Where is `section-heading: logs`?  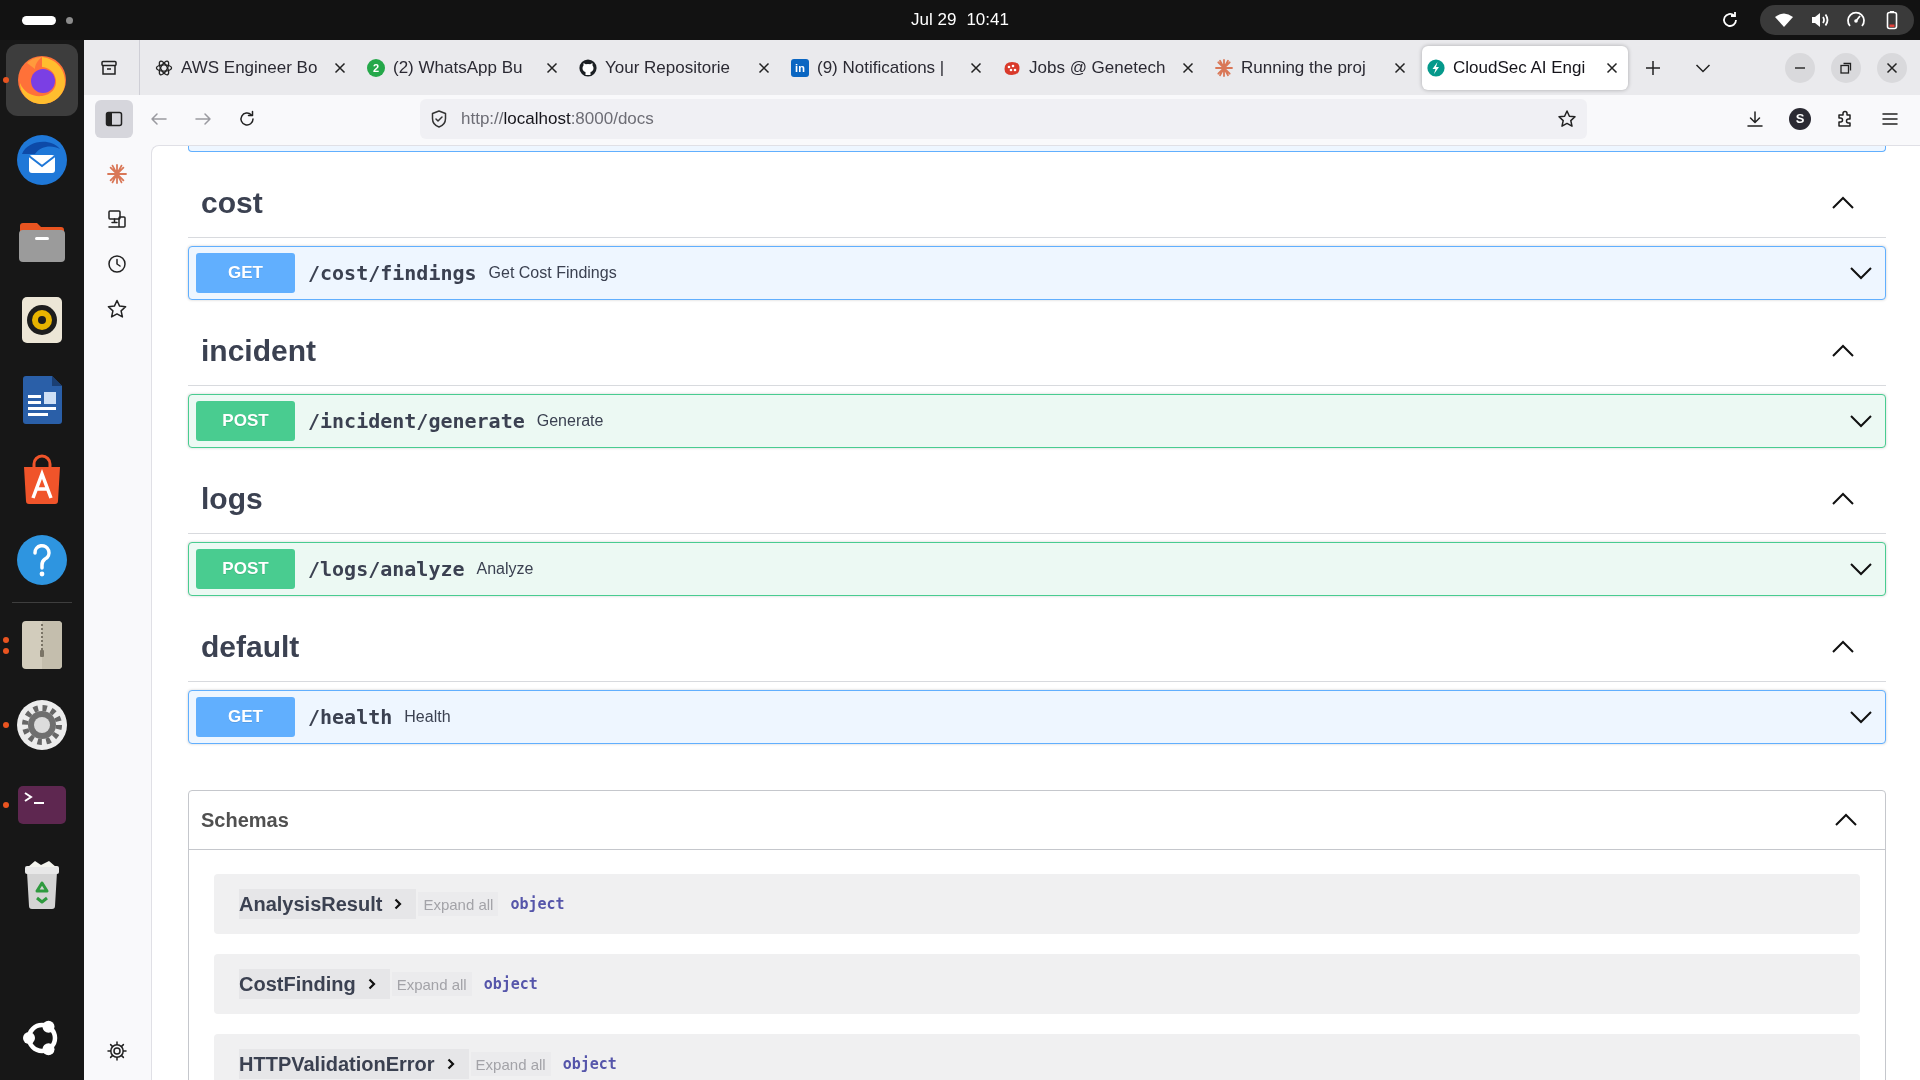
section-heading: logs is located at coordinates (232, 499).